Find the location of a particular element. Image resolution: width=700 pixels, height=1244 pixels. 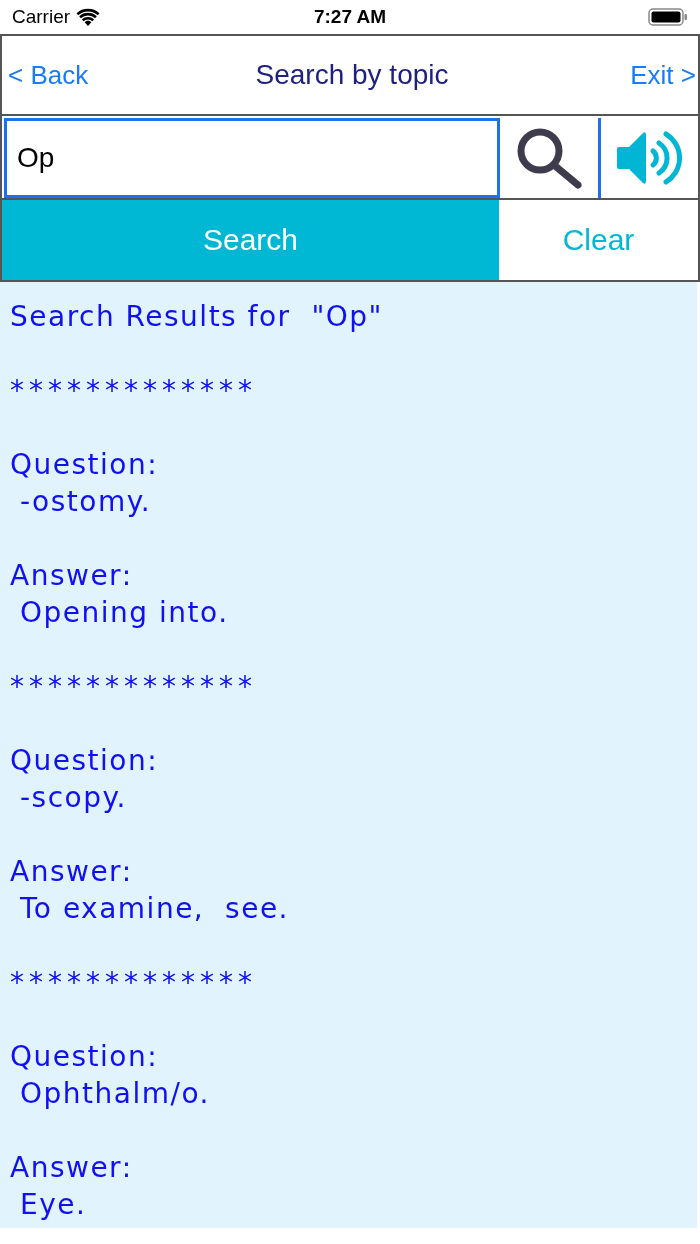

status-time: 7:27 AM is located at coordinates (350, 17).